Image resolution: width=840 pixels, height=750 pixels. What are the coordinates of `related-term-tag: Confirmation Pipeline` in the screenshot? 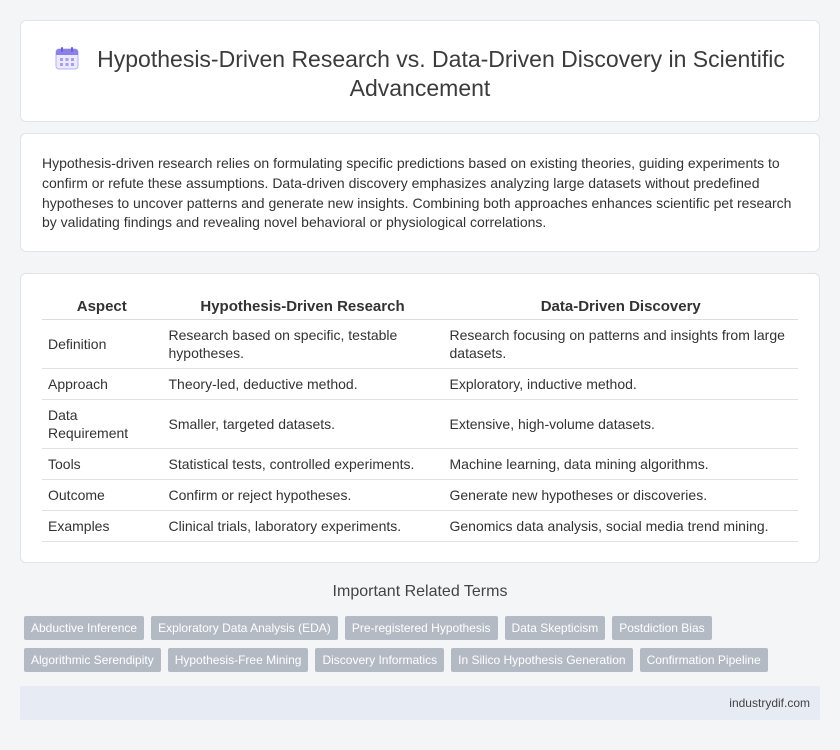 It's located at (703, 660).